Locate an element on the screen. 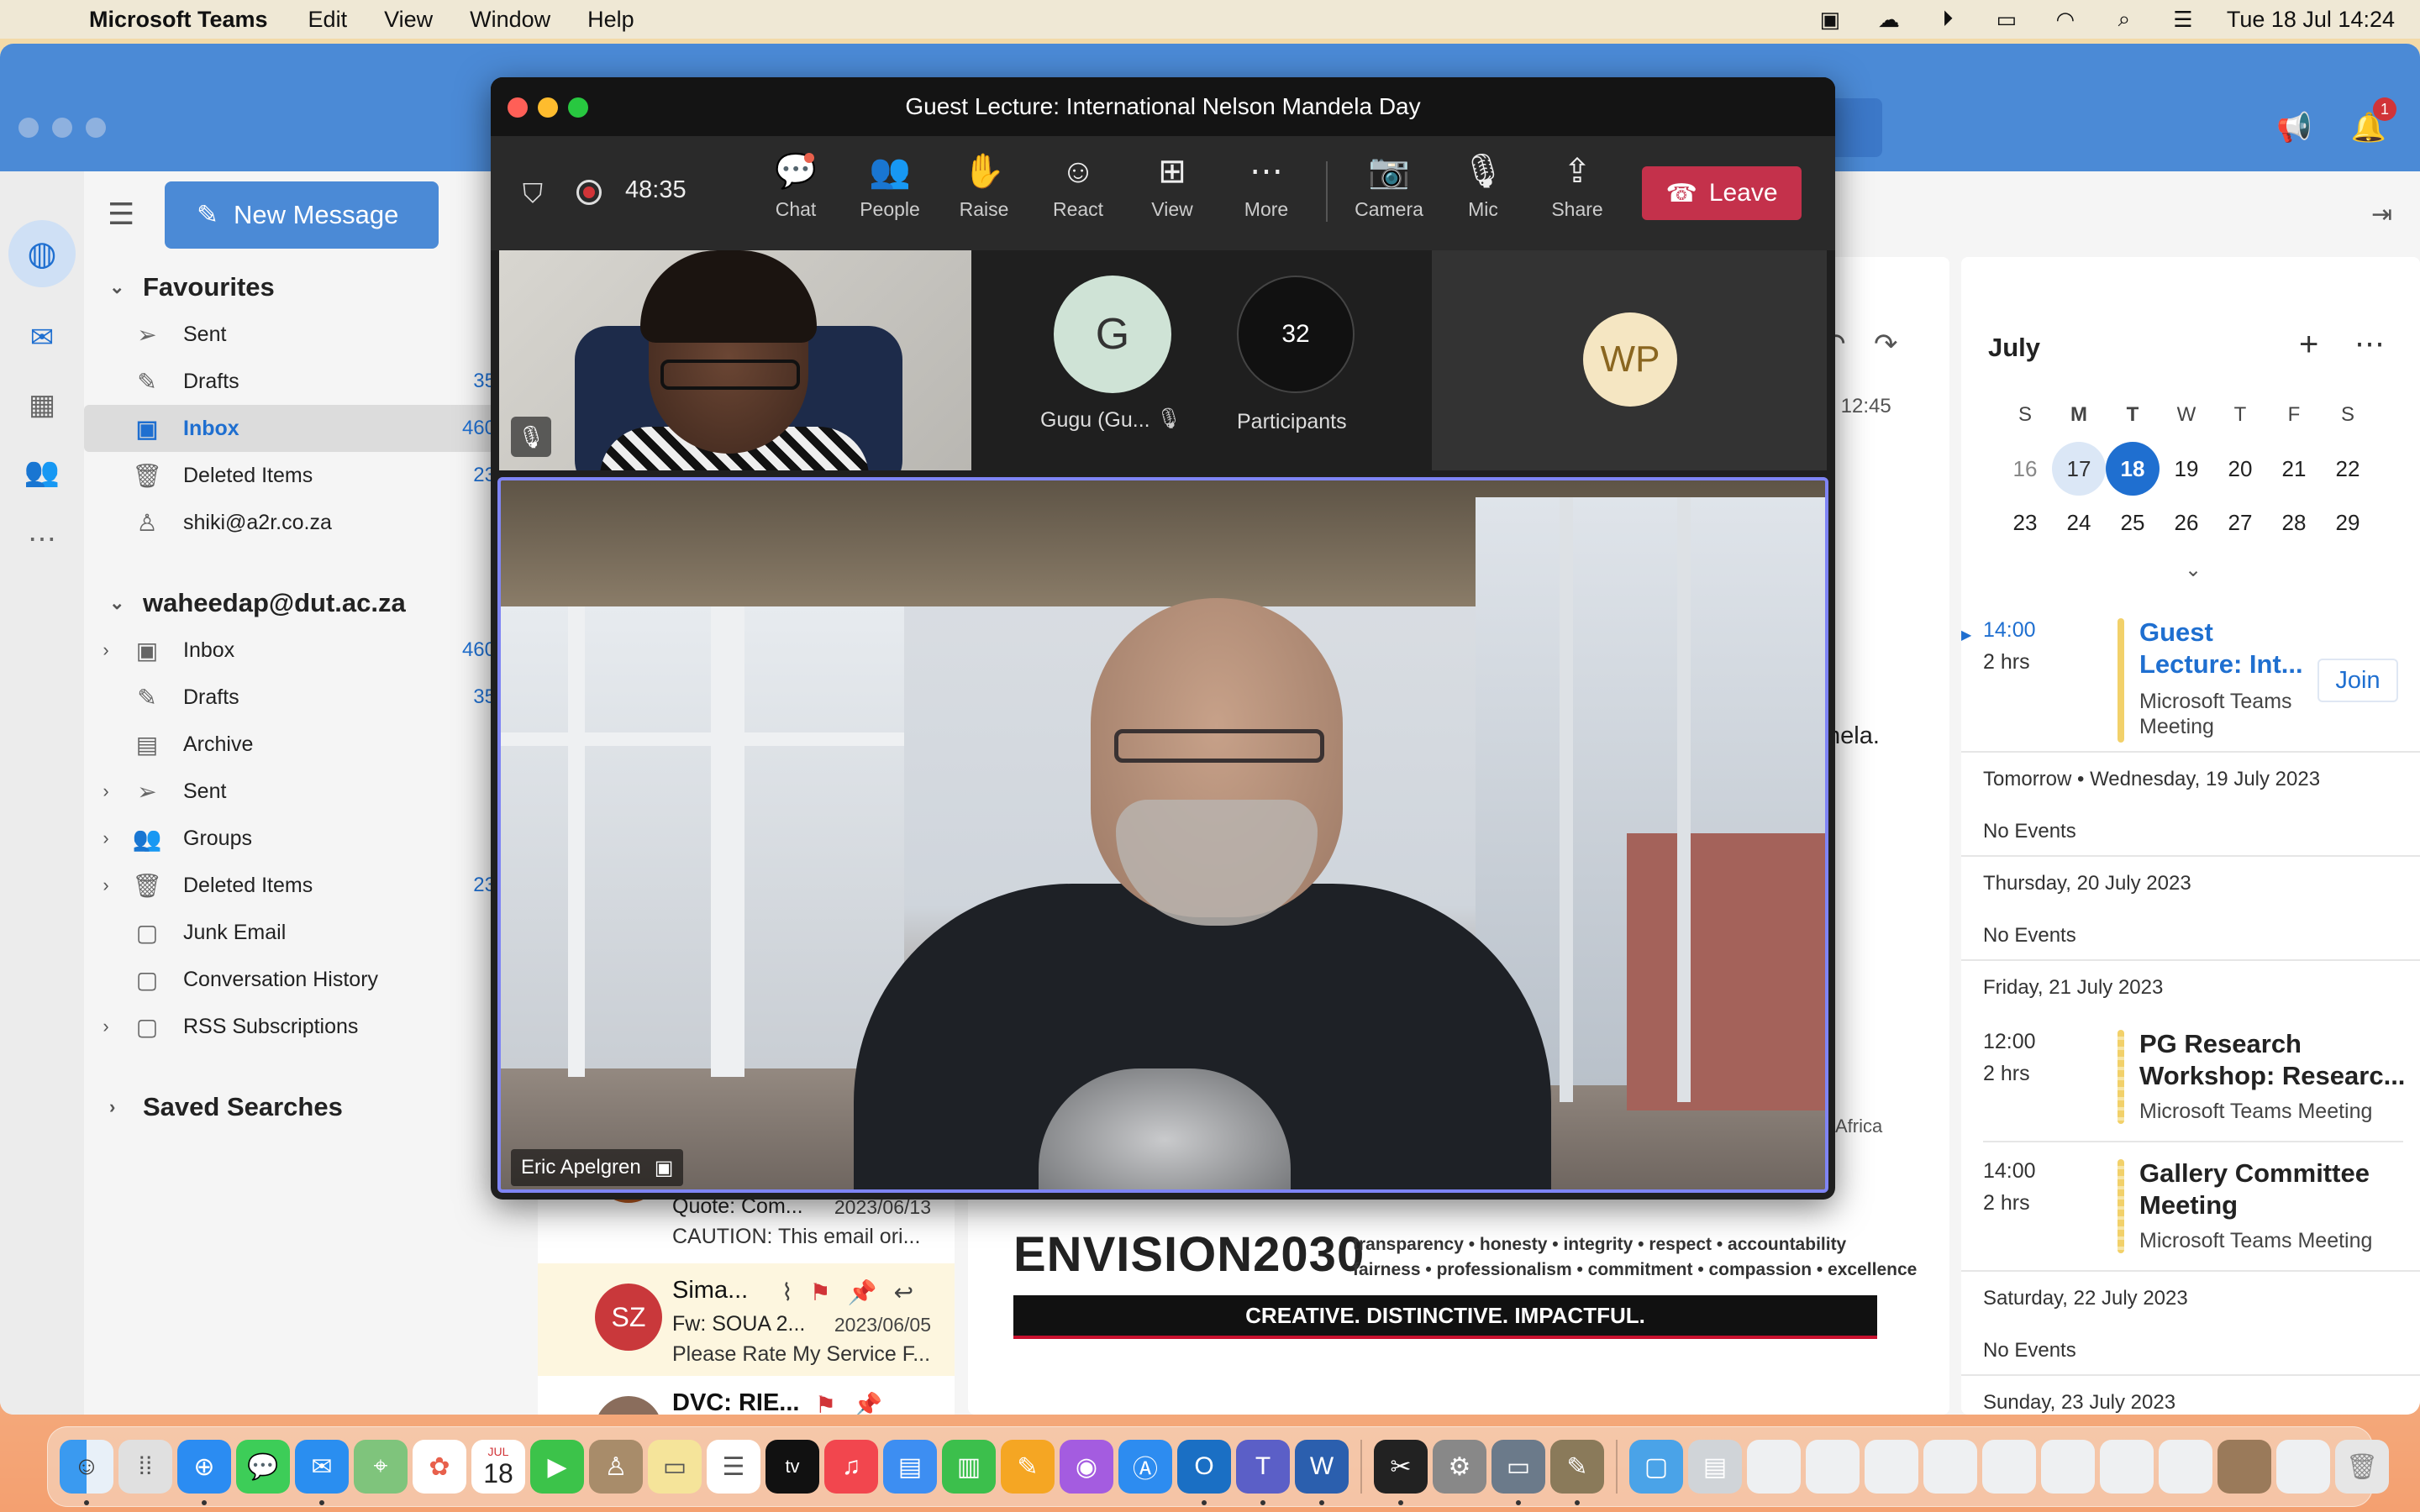 This screenshot has height=1512, width=2420. teams-close-button is located at coordinates (518, 107).